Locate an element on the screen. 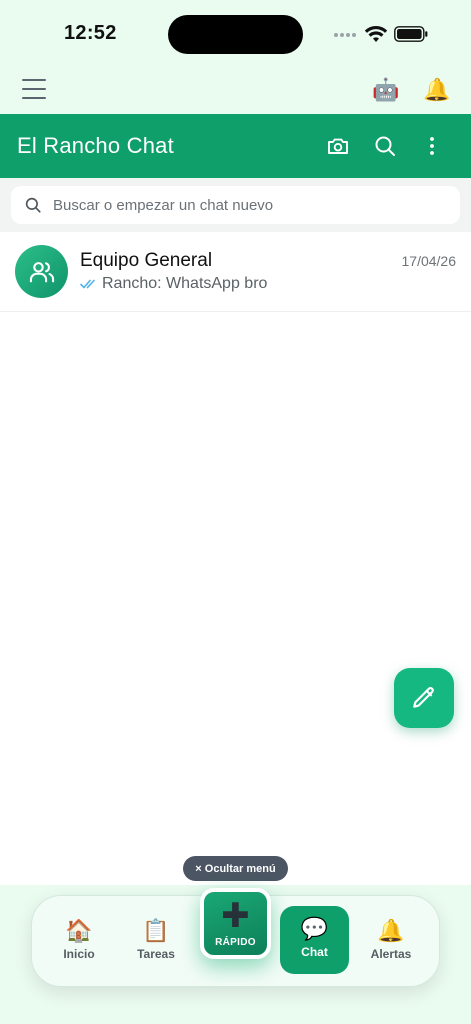 The image size is (471, 1024). robot-icon: 🤖 is located at coordinates (386, 90).